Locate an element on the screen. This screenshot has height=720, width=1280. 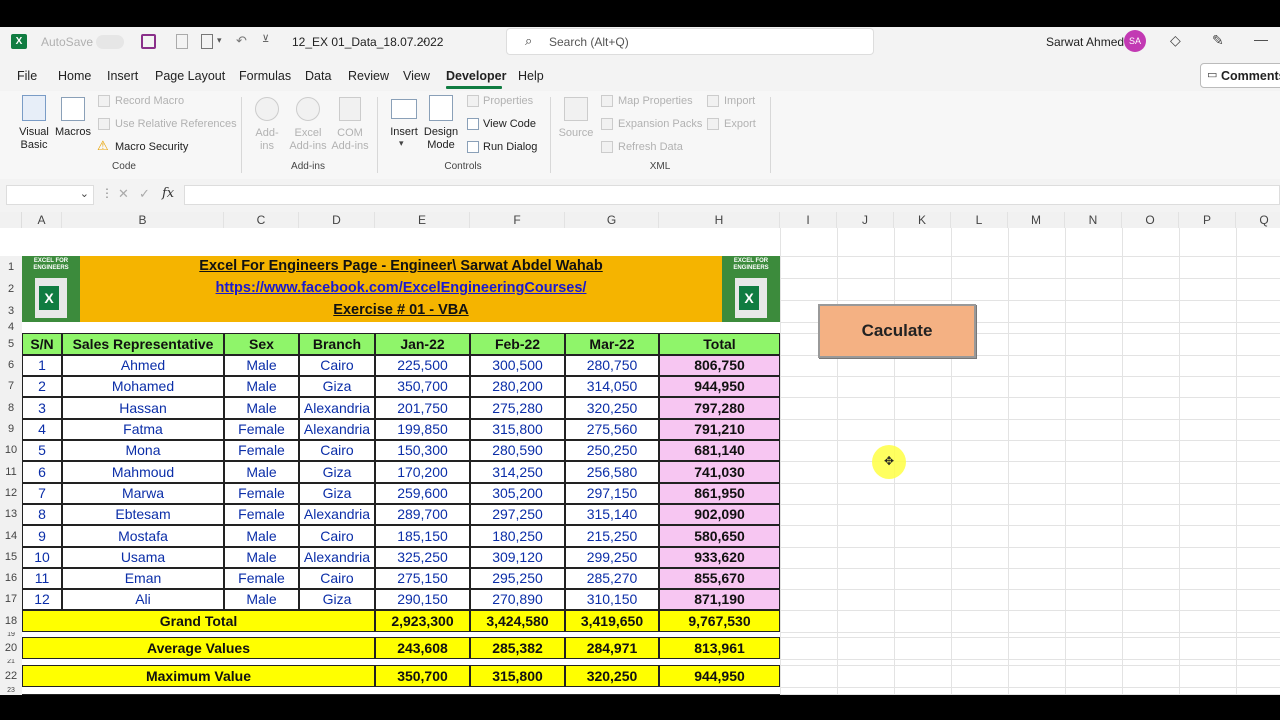
macros-button: Macros is located at coordinates (73, 132).